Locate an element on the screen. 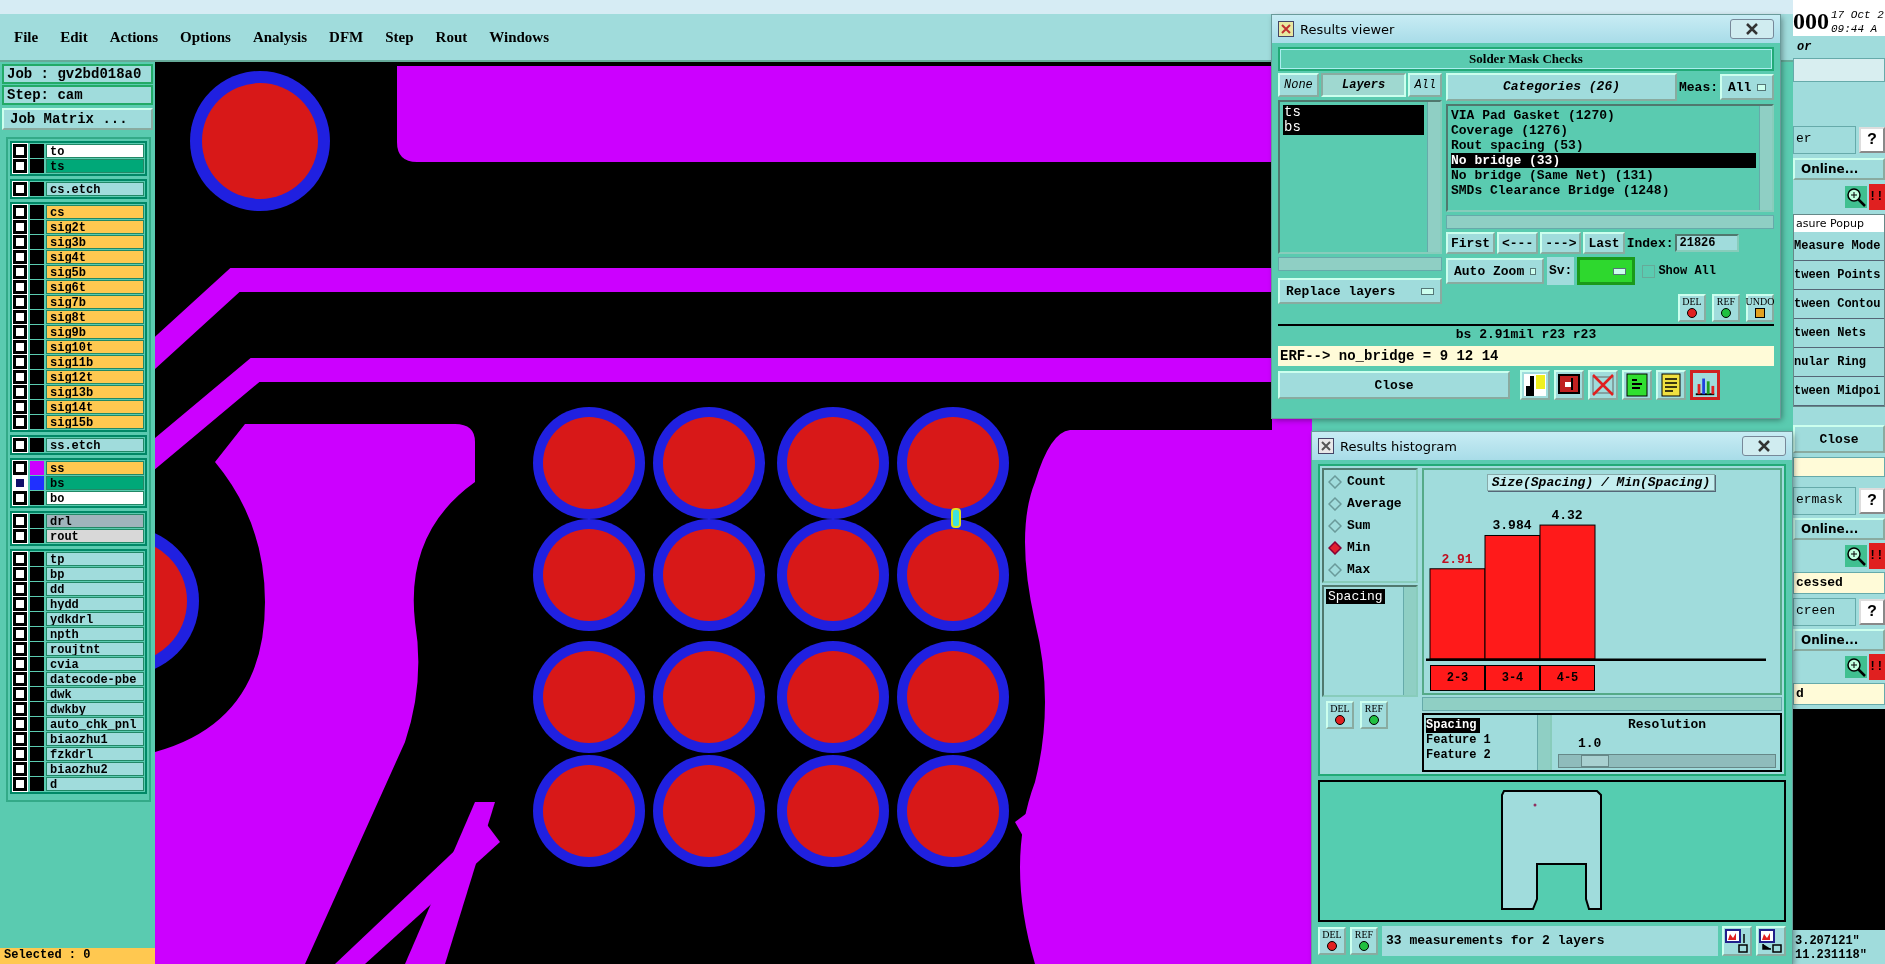 The width and height of the screenshot is (1885, 964). popup-item: tween Contou is located at coordinates (1839, 304).